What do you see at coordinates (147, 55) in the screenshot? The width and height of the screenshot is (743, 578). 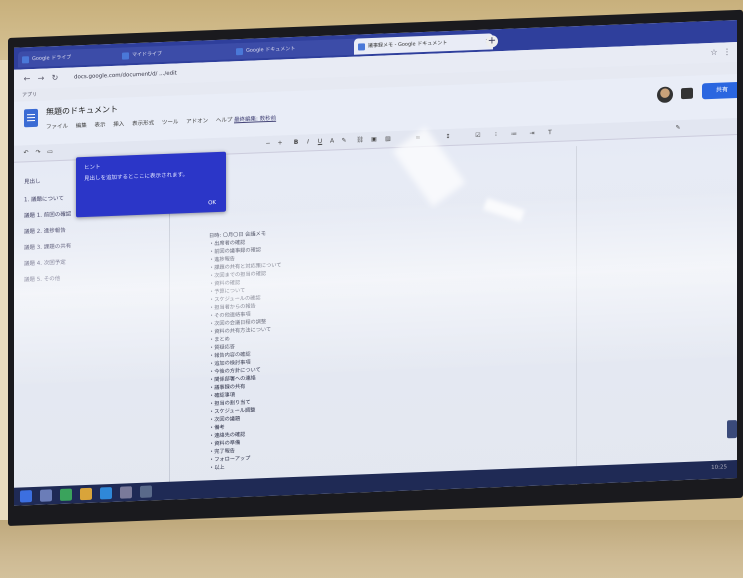 I see `tab-label: マイドライブ` at bounding box center [147, 55].